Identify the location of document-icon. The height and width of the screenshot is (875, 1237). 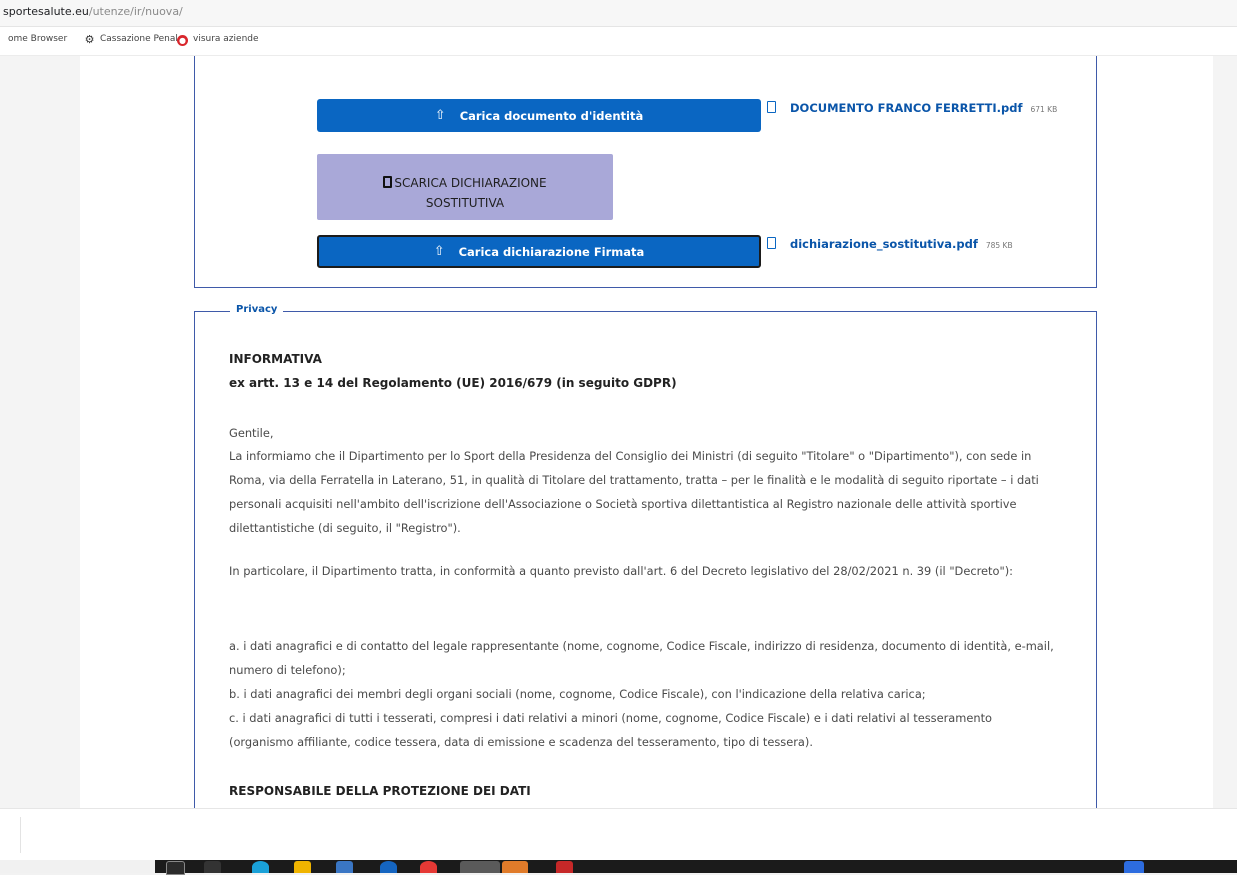
(388, 181).